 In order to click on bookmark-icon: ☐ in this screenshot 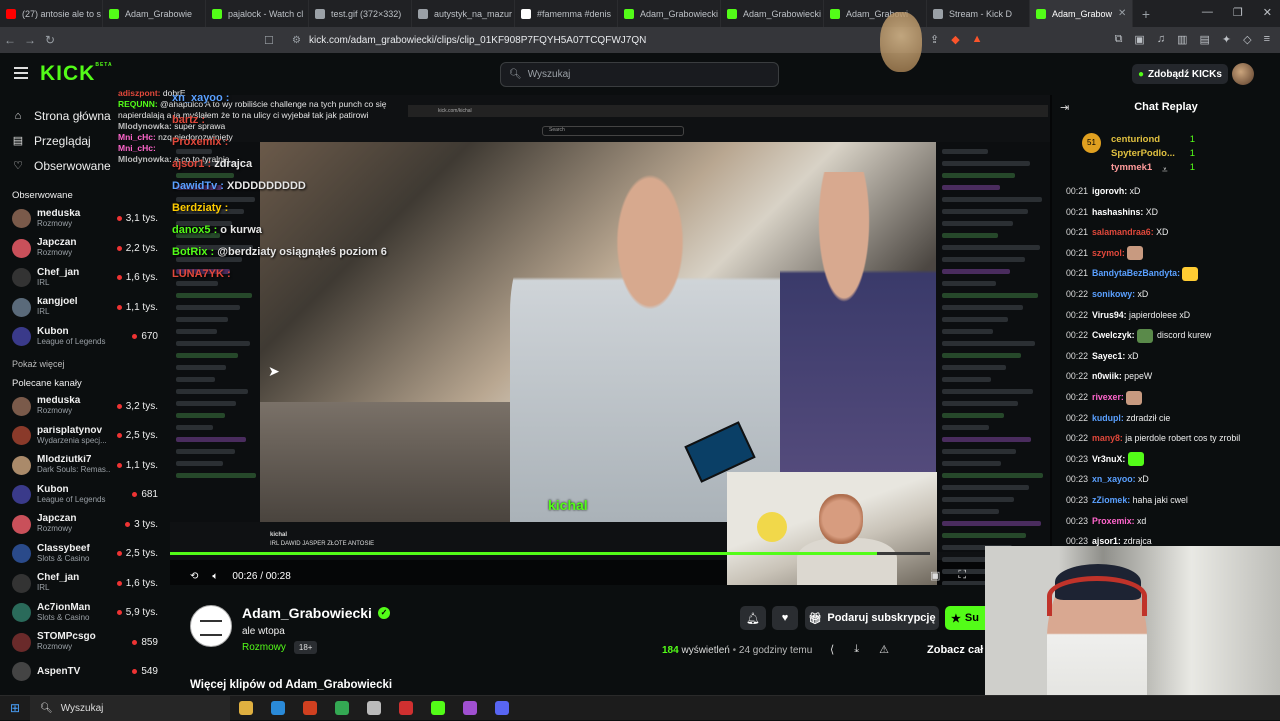, I will do `click(271, 40)`.